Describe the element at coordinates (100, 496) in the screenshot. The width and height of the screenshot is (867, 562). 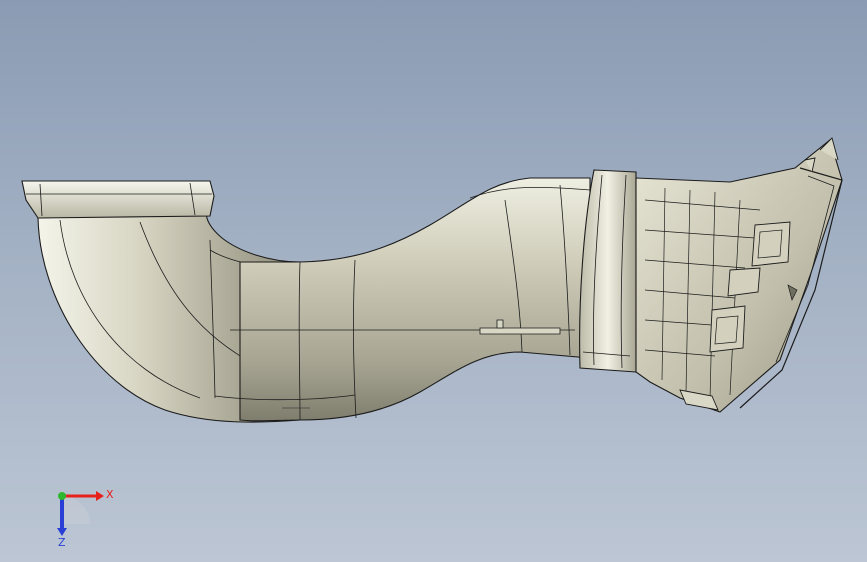
I see `x-axis-arrowhead` at that location.